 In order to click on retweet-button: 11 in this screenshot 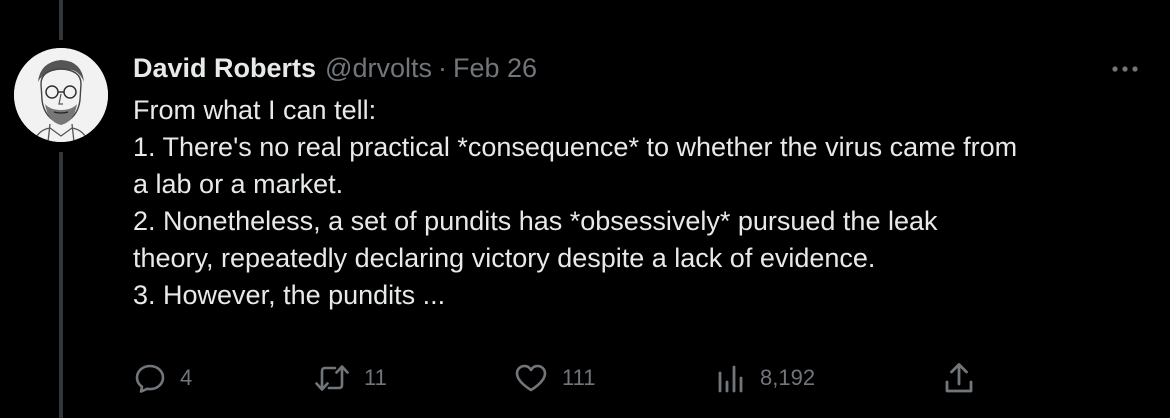, I will do `click(350, 378)`.